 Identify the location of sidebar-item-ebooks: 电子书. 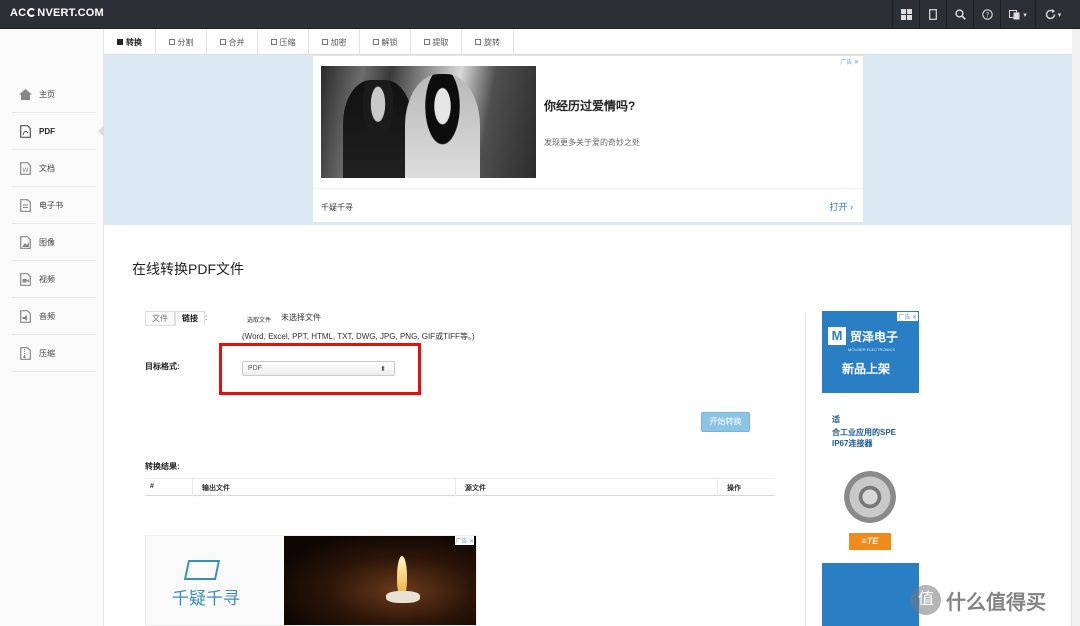
(54, 206).